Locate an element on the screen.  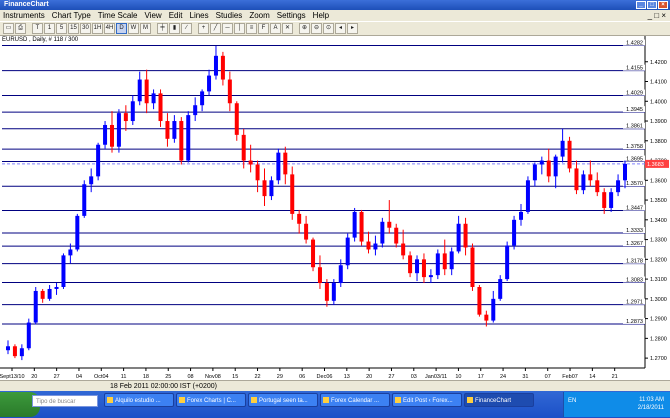
clock: 11:03 AM 2/18/2011 is located at coordinates (651, 404).